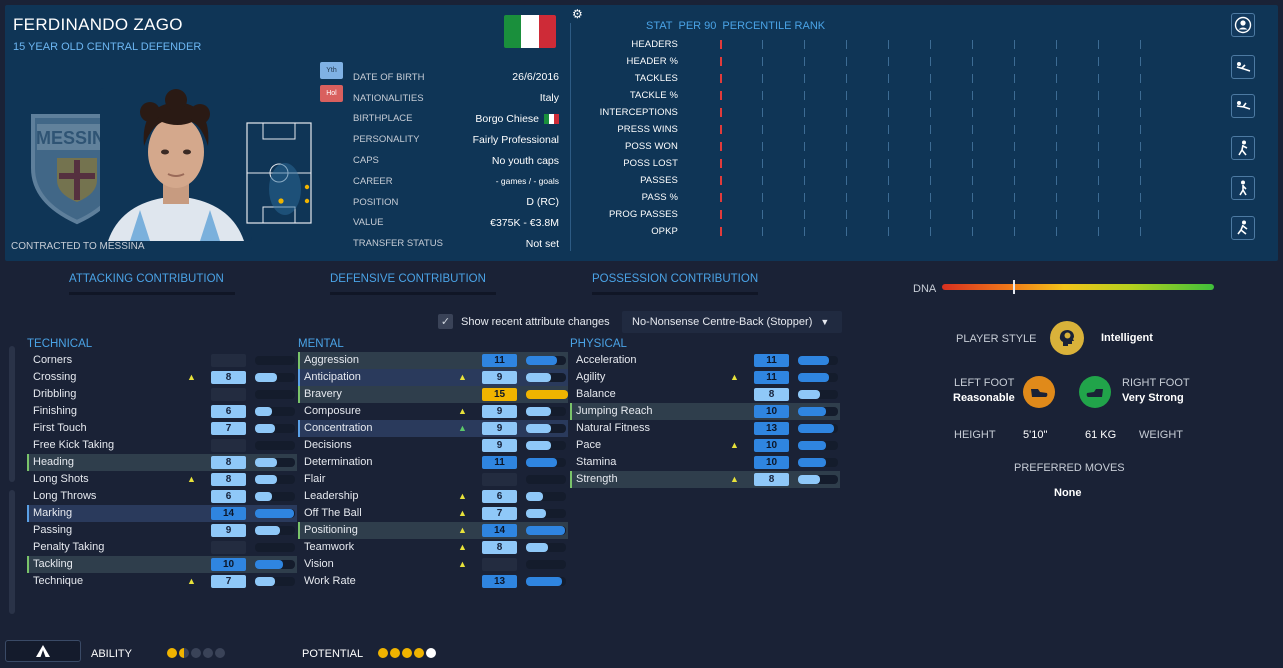 This screenshot has height=668, width=1283. What do you see at coordinates (705, 462) in the screenshot?
I see `attribute-row: Stamina 10` at bounding box center [705, 462].